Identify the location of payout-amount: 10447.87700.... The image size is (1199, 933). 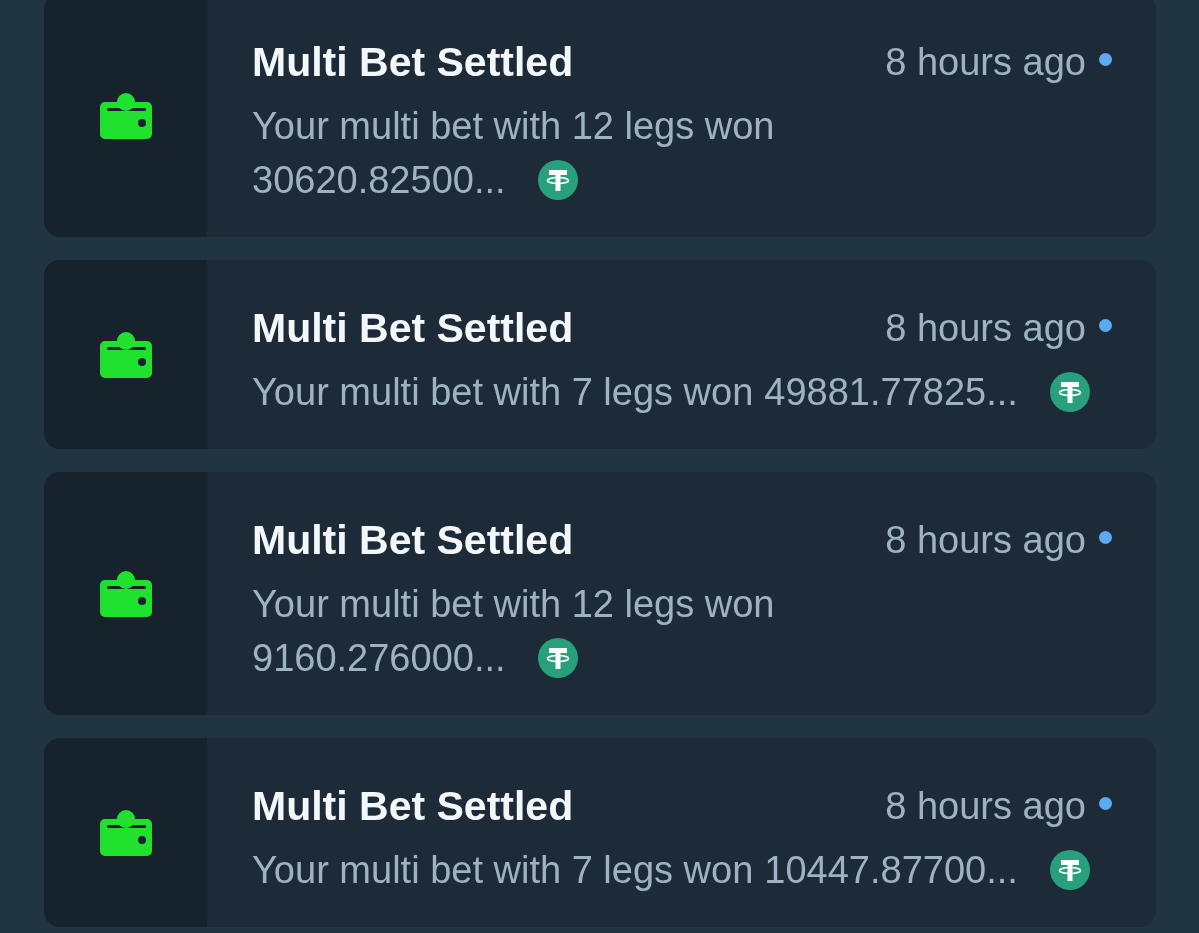
(891, 870).